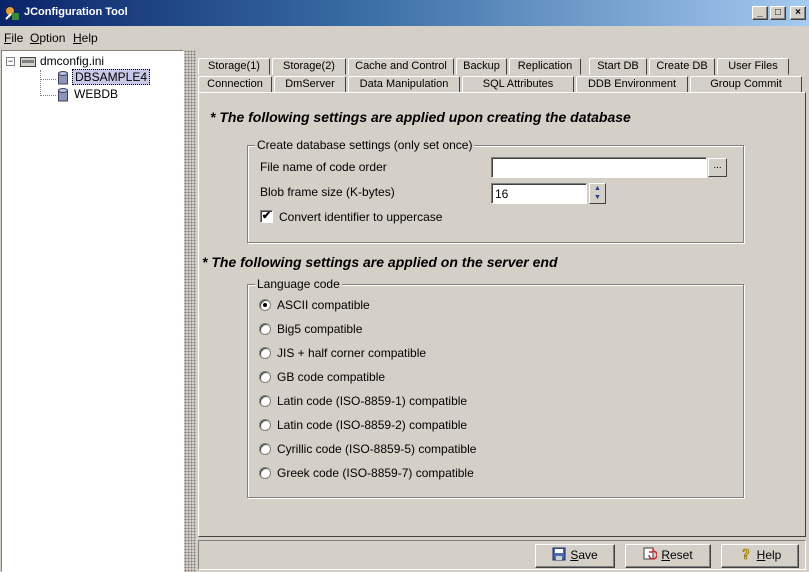 This screenshot has width=809, height=572. I want to click on tab-user-files: User Files, so click(753, 66).